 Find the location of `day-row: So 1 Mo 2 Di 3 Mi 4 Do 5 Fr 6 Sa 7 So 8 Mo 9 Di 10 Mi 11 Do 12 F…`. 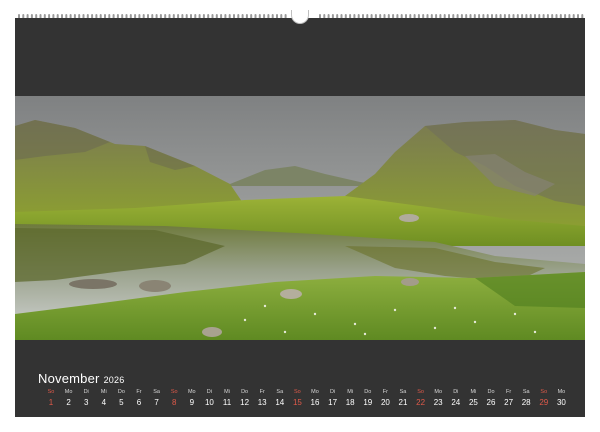

day-row: So 1 Mo 2 Di 3 Mi 4 Do 5 Fr 6 Sa 7 So 8 Mo 9 Di 10 Mi 11 Do 12 F… is located at coordinates (304, 401).